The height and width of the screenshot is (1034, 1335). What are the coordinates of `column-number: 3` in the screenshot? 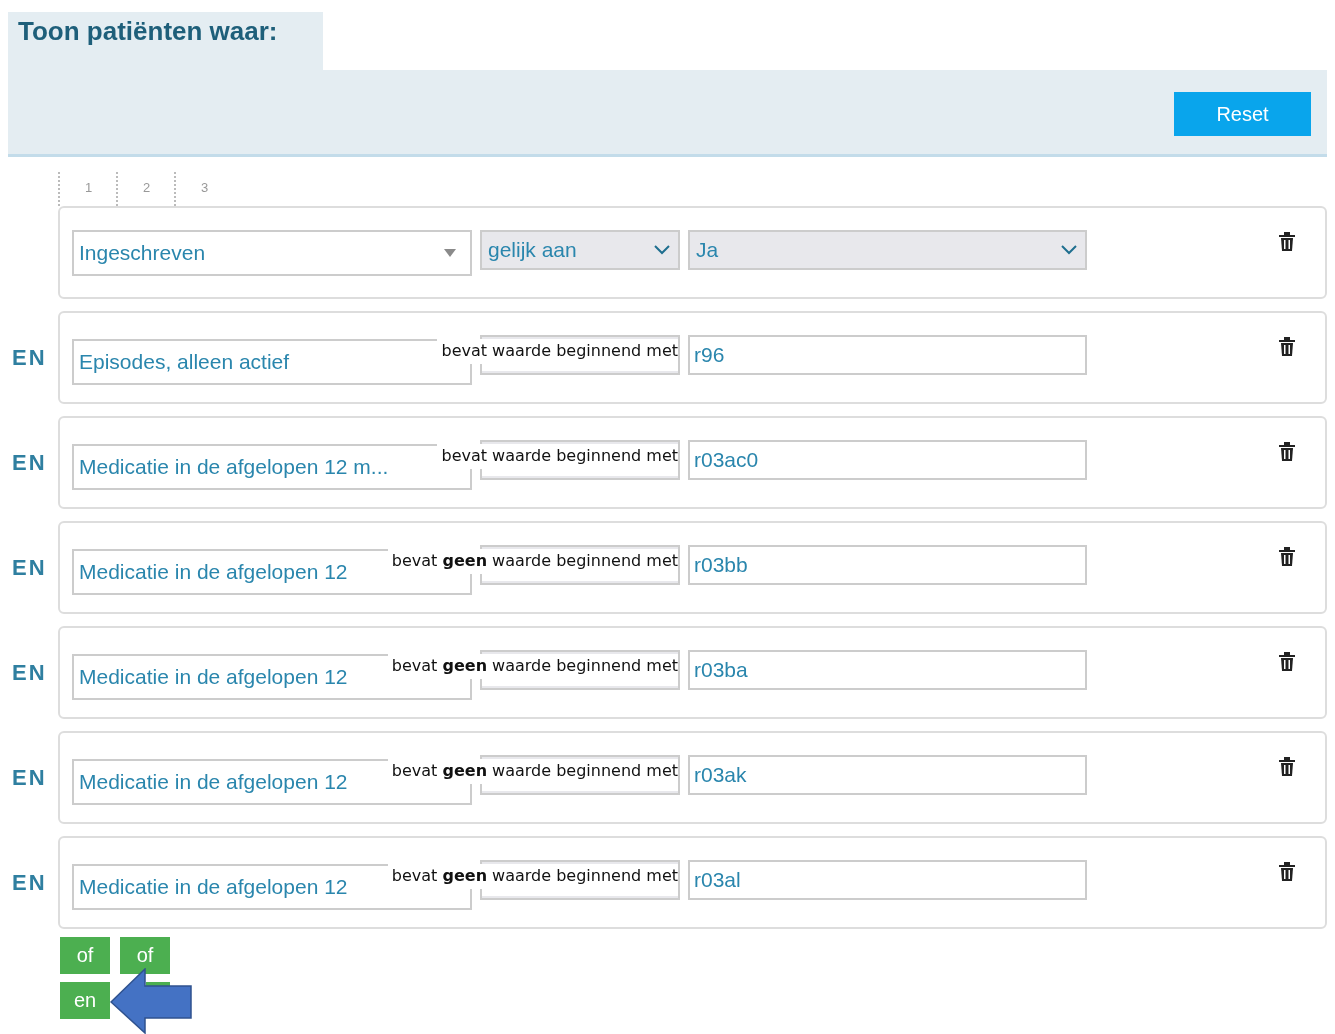 It's located at (203, 189).